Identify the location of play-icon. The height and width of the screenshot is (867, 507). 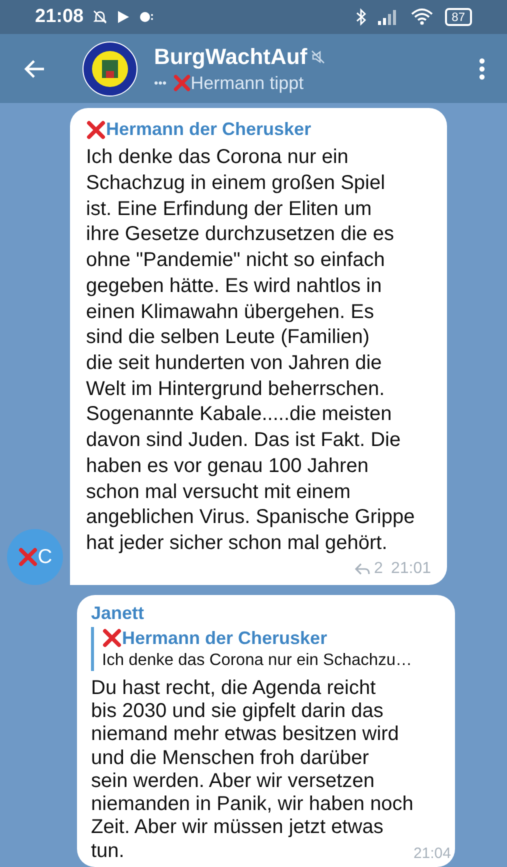
(123, 17).